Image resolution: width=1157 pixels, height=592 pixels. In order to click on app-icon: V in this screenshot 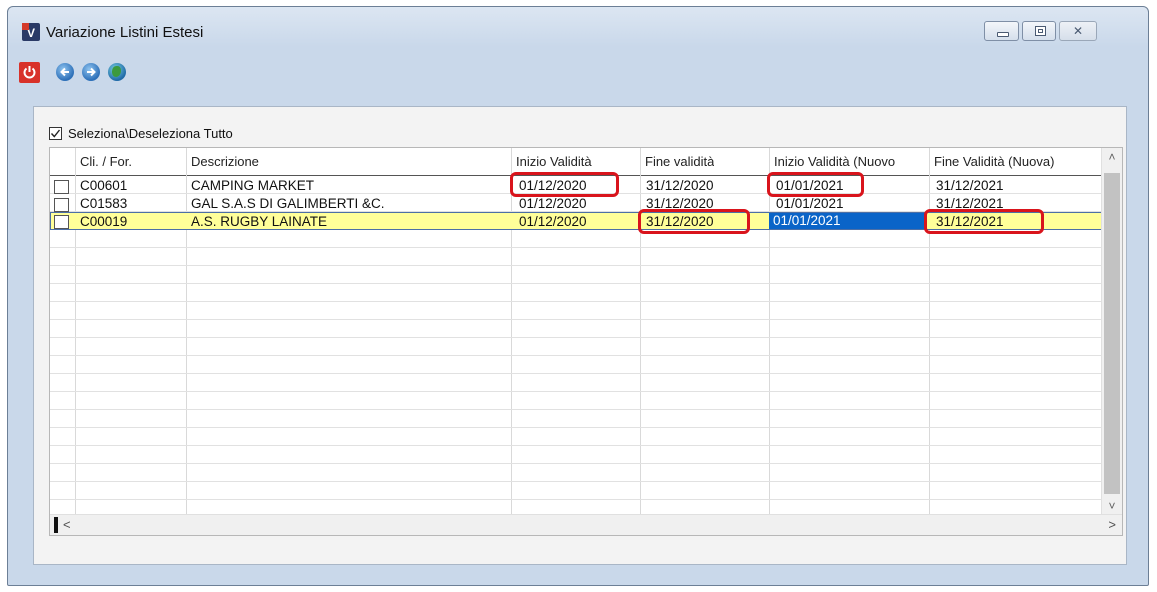, I will do `click(31, 32)`.